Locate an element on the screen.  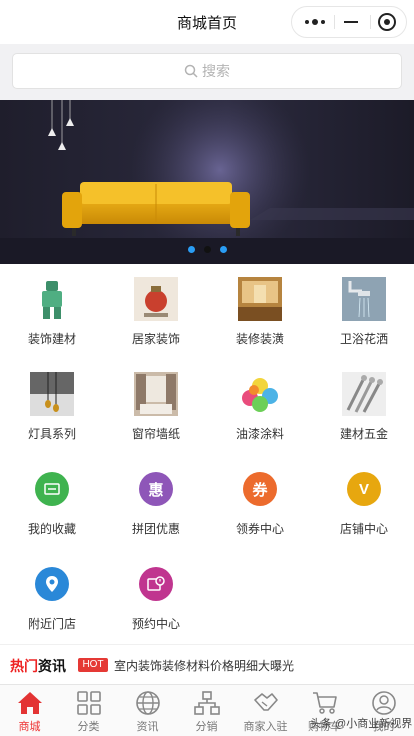
category-label: 我的收藏 is located at coordinates (51, 529).